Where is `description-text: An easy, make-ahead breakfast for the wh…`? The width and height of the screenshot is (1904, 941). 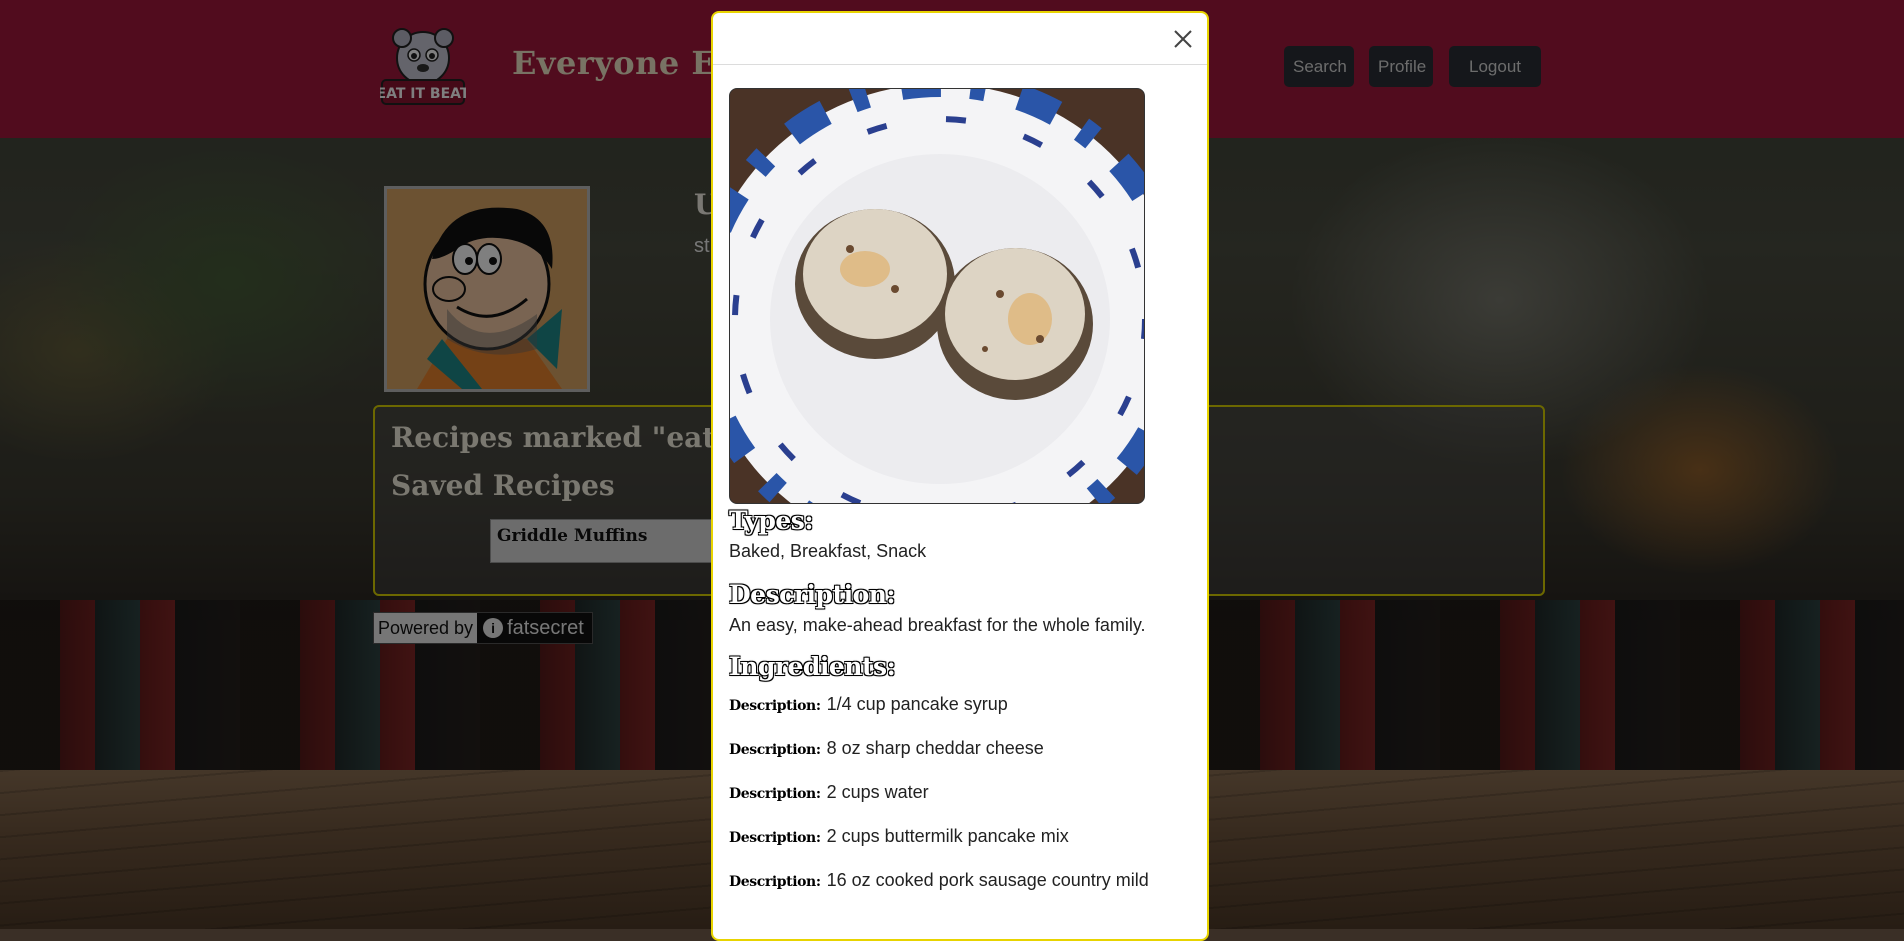
description-text: An easy, make-ahead breakfast for the wh… is located at coordinates (937, 625).